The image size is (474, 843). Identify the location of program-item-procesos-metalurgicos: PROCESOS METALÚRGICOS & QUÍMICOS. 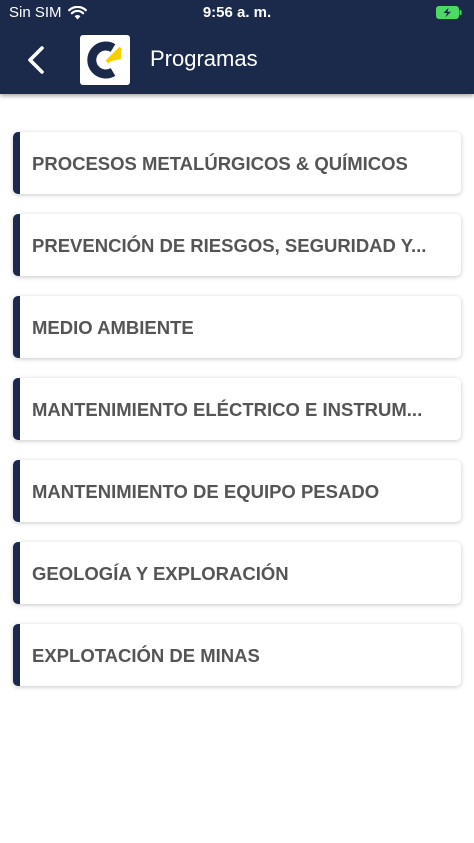
(237, 163).